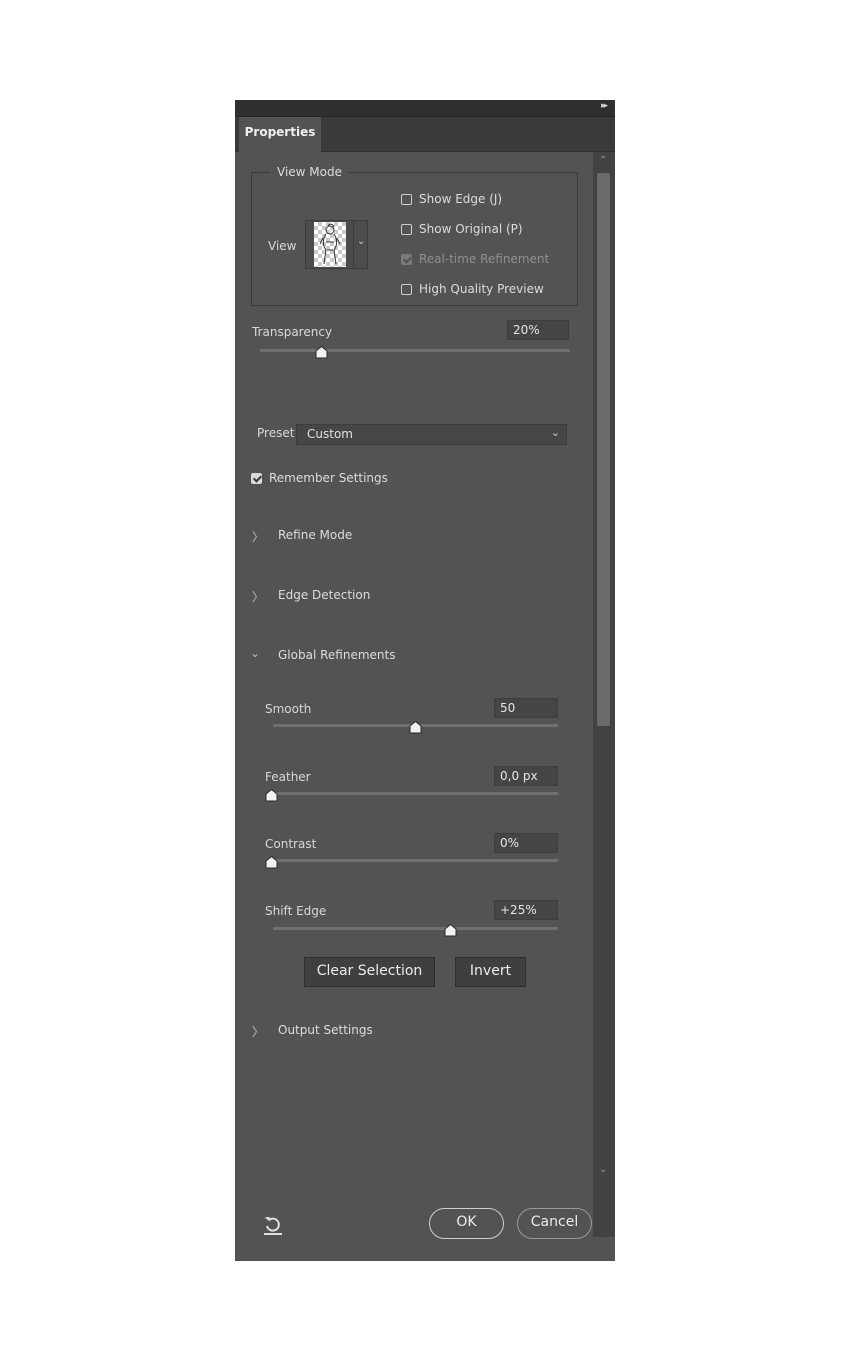 Image resolution: width=850 pixels, height=1361 pixels. I want to click on scrollbar-thumb, so click(603, 449).